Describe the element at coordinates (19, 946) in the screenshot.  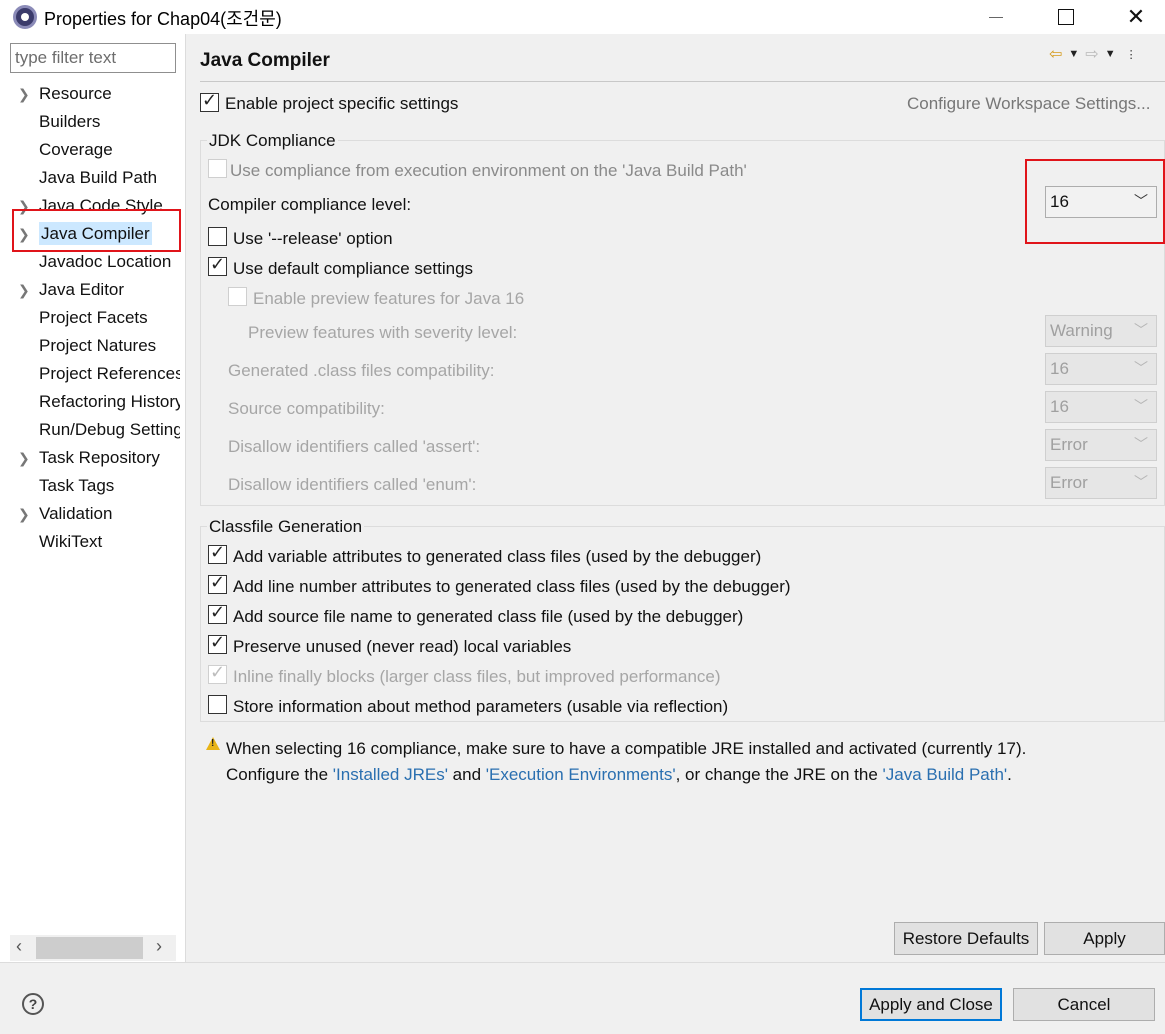
I see `scroll-left-icon: ‹` at that location.